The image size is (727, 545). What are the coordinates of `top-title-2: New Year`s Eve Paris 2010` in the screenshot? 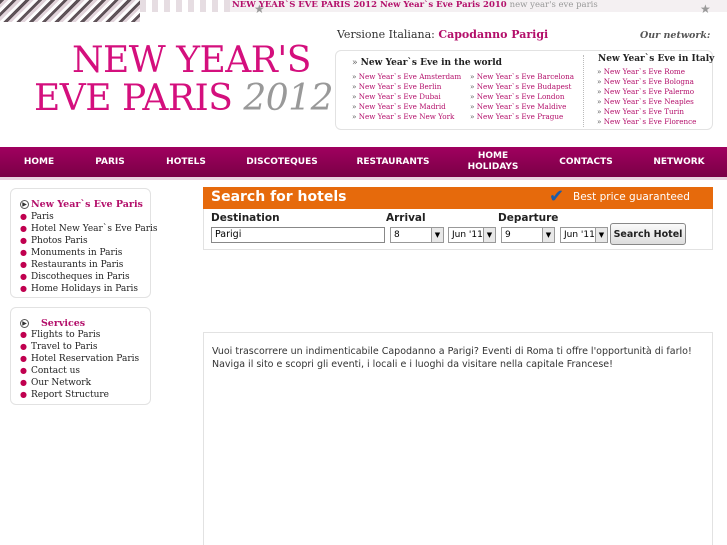 It's located at (443, 5).